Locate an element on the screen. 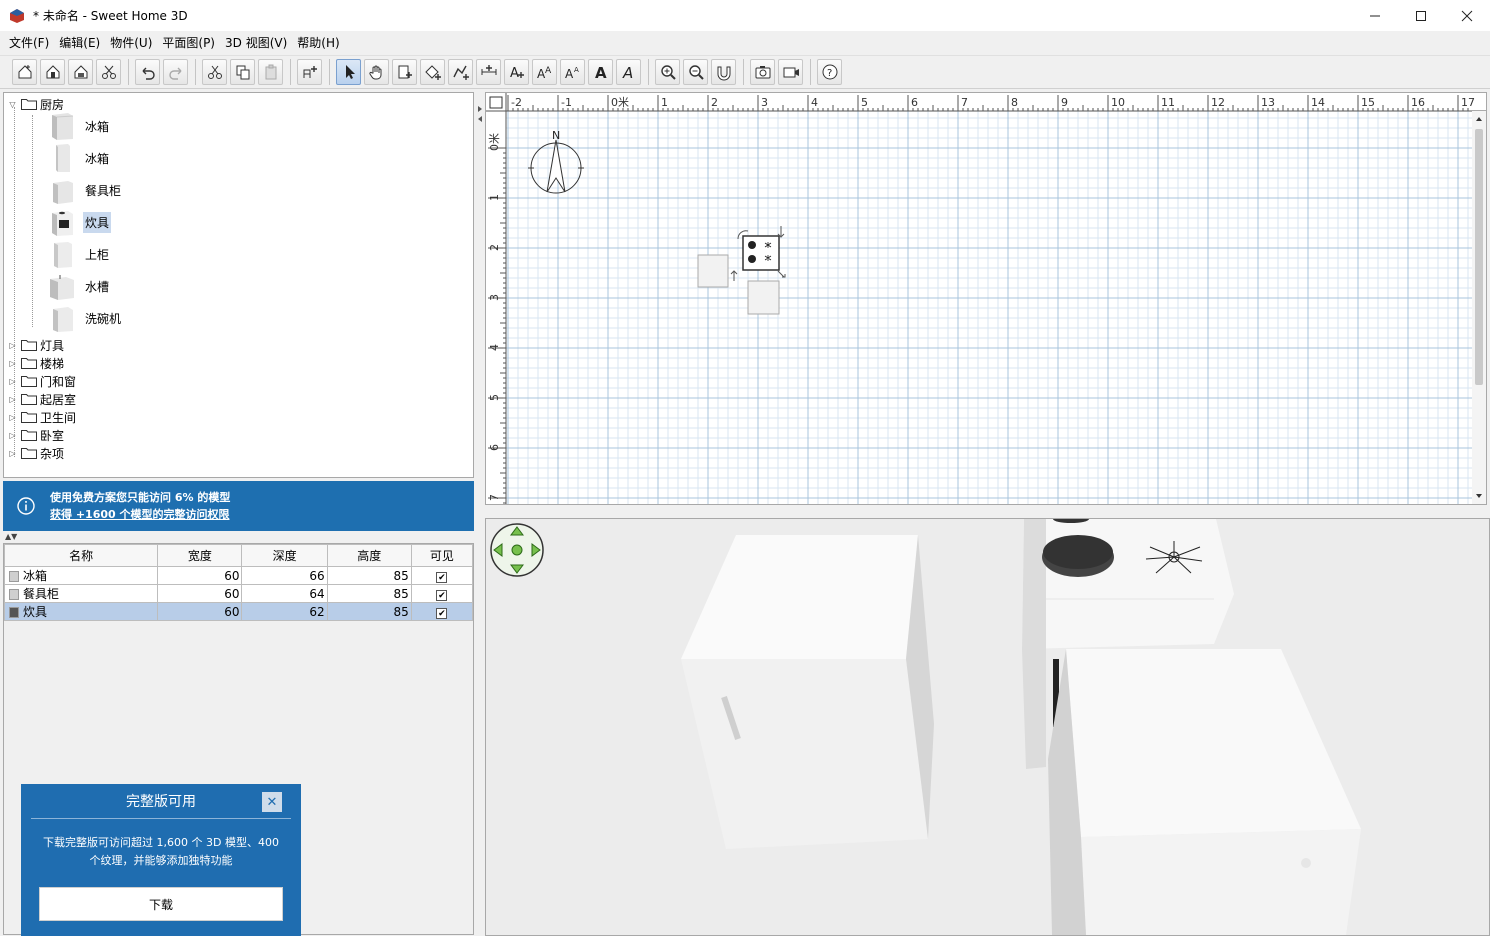  plan-cooker is located at coordinates (761, 253).